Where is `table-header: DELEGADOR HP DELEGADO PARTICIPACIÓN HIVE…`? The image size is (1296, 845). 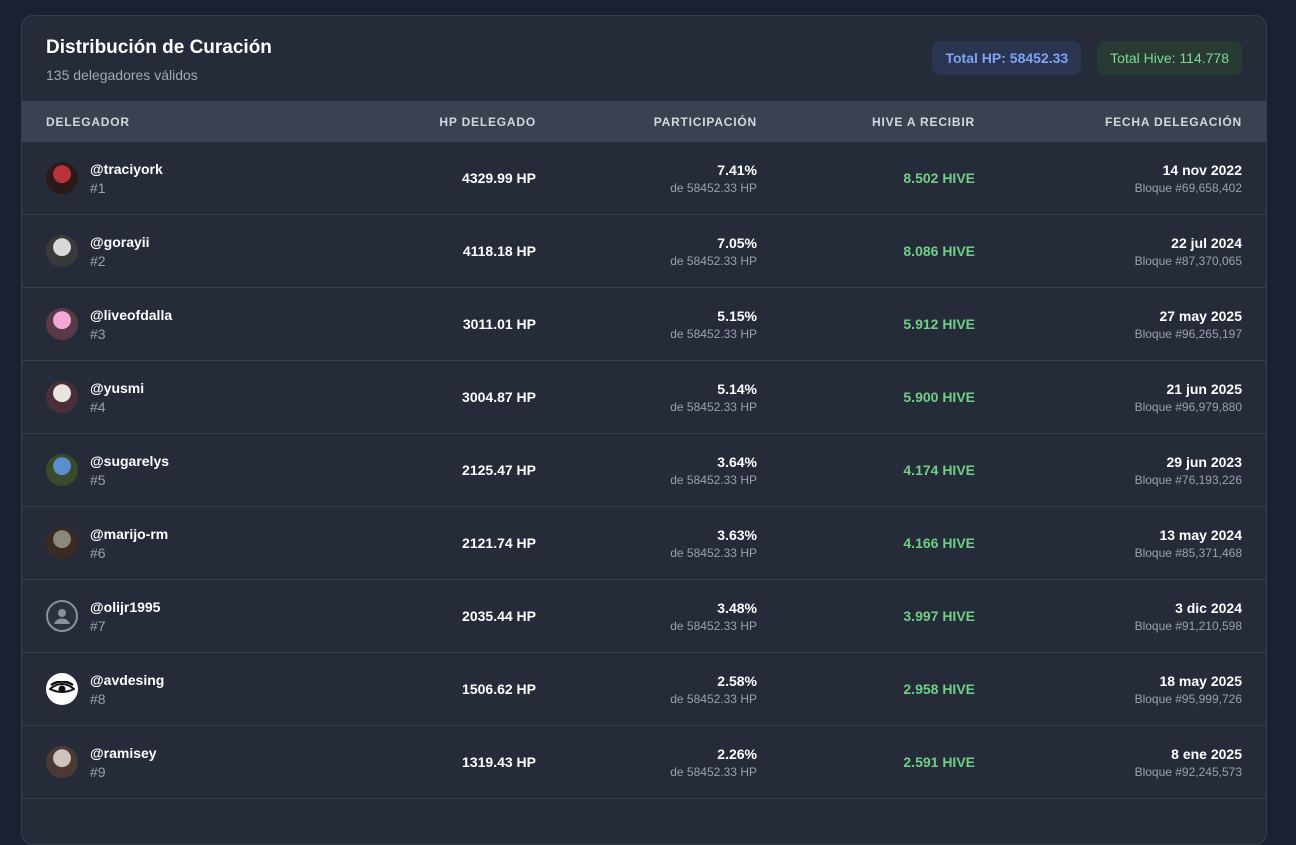
table-header: DELEGADOR HP DELEGADO PARTICIPACIÓN HIVE… is located at coordinates (644, 121).